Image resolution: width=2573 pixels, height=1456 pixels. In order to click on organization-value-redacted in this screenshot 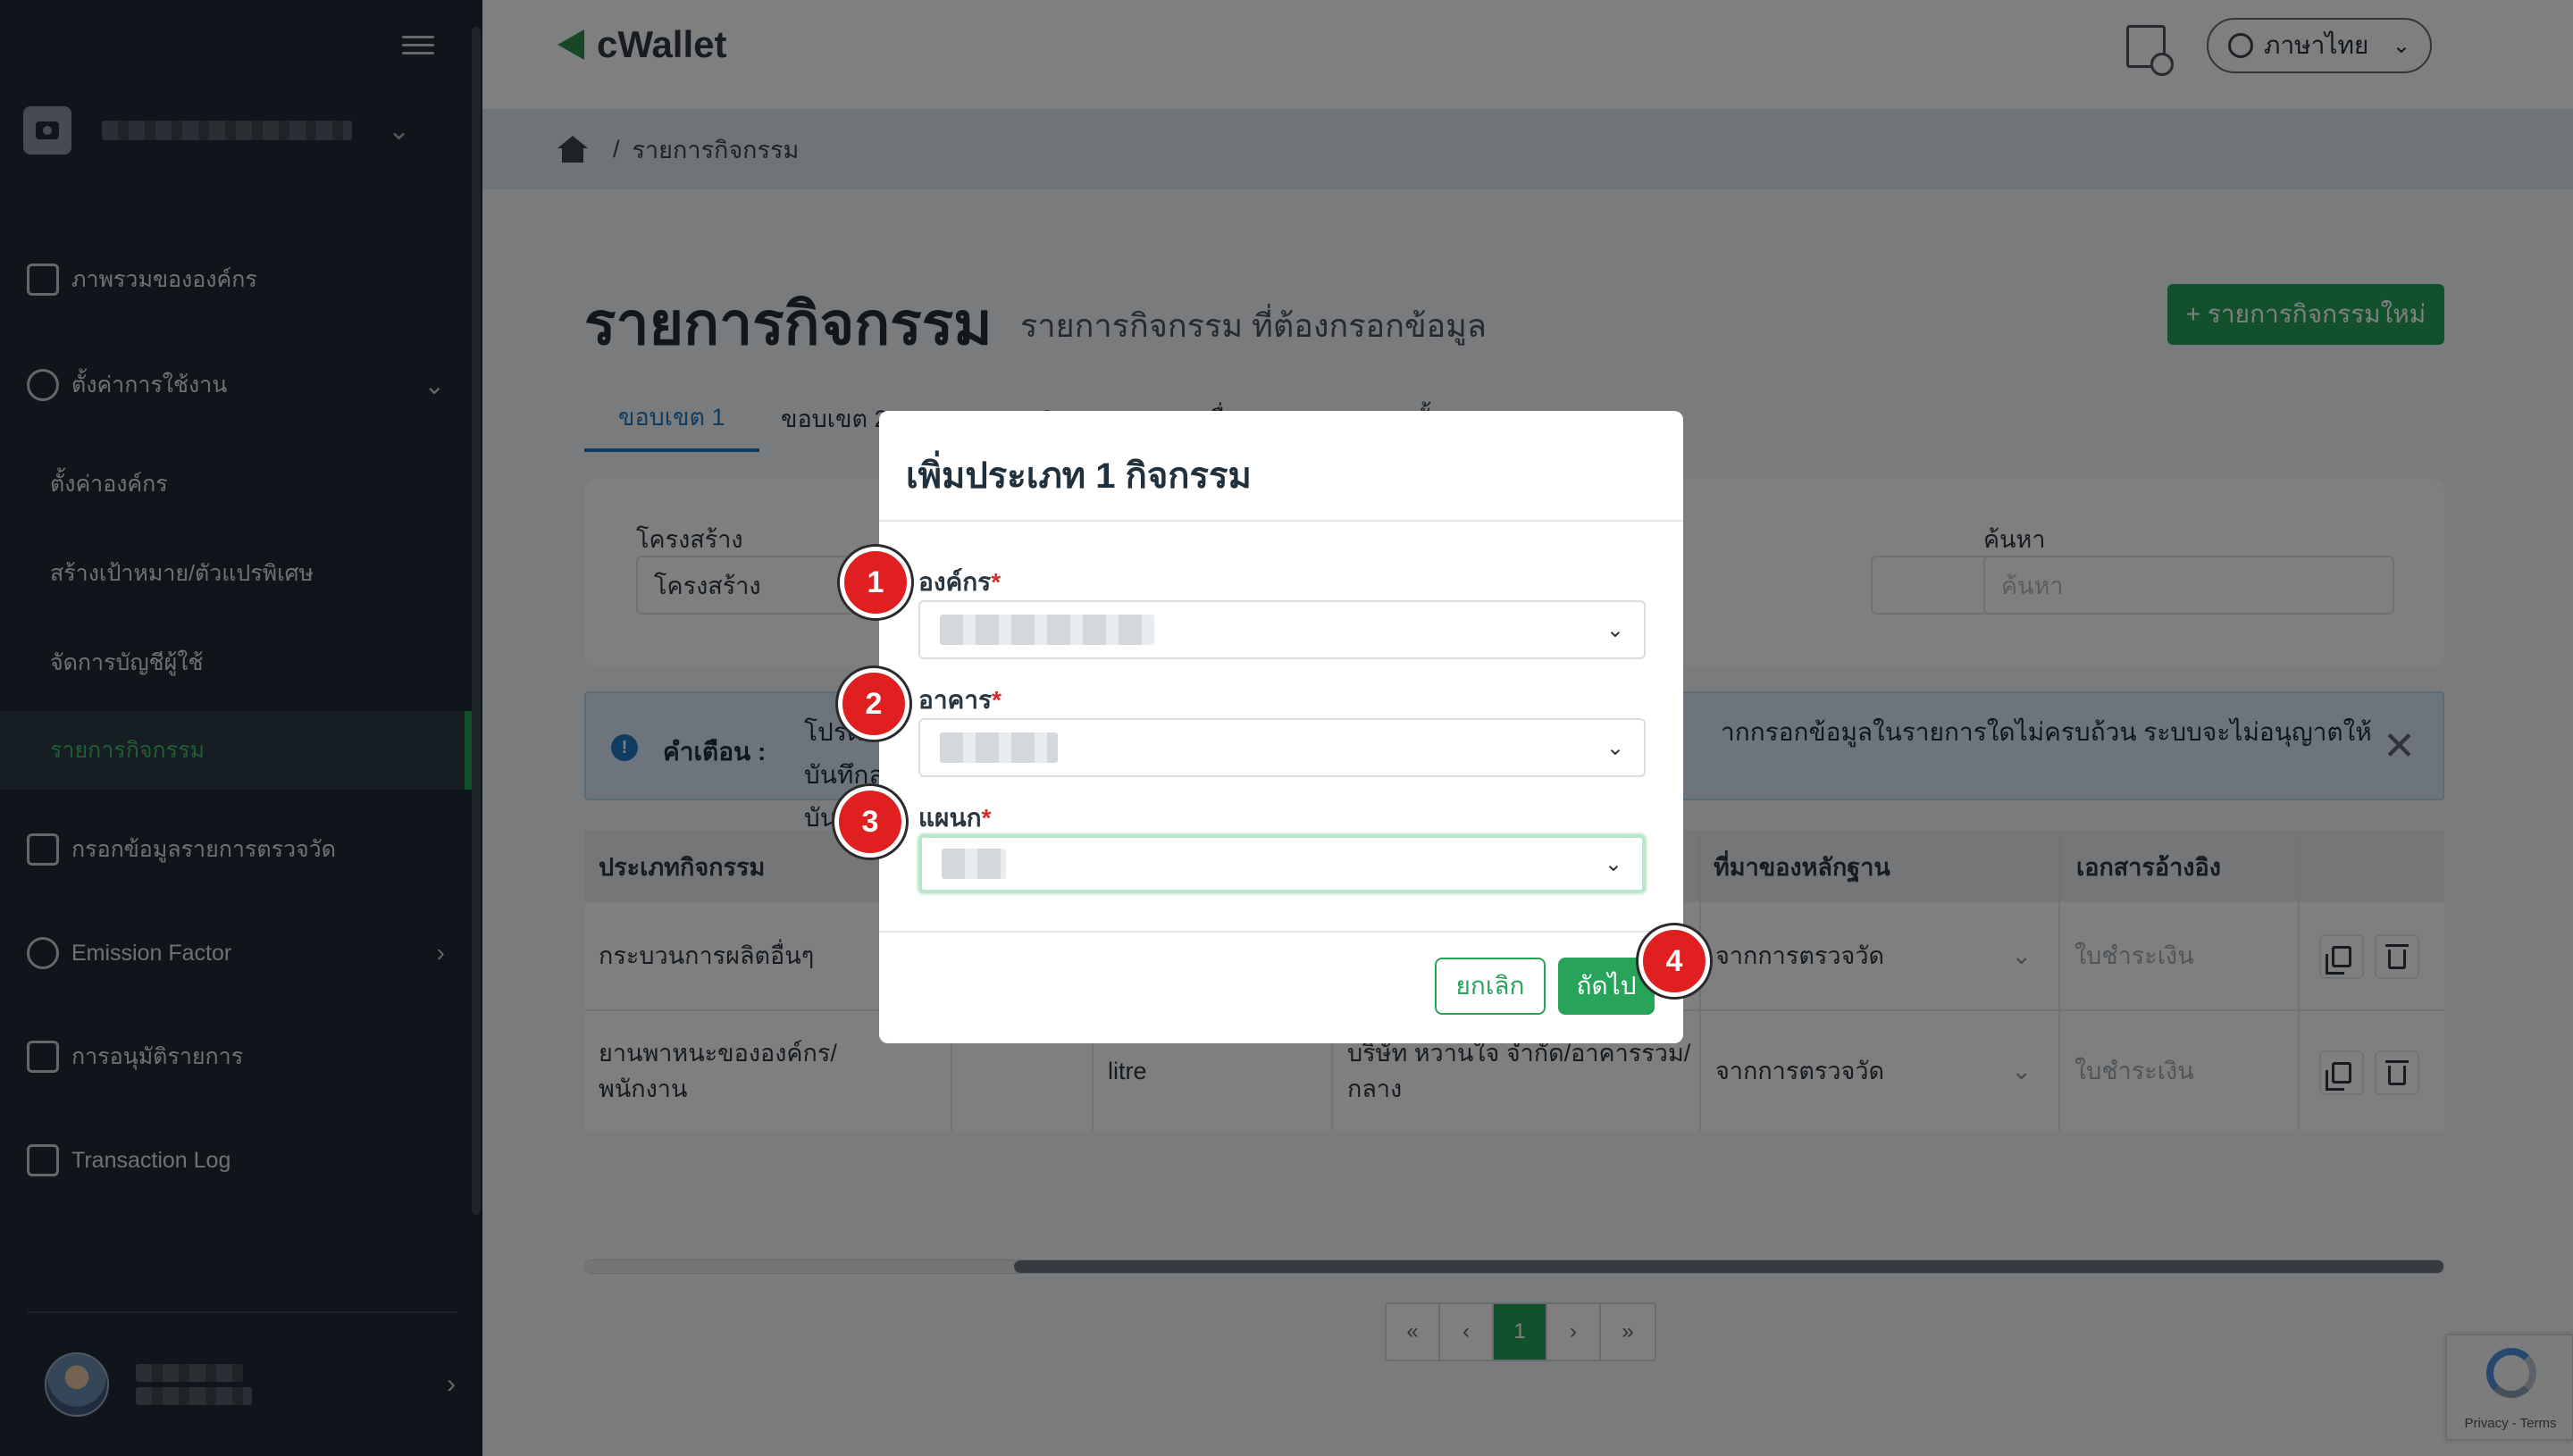, I will do `click(1047, 630)`.